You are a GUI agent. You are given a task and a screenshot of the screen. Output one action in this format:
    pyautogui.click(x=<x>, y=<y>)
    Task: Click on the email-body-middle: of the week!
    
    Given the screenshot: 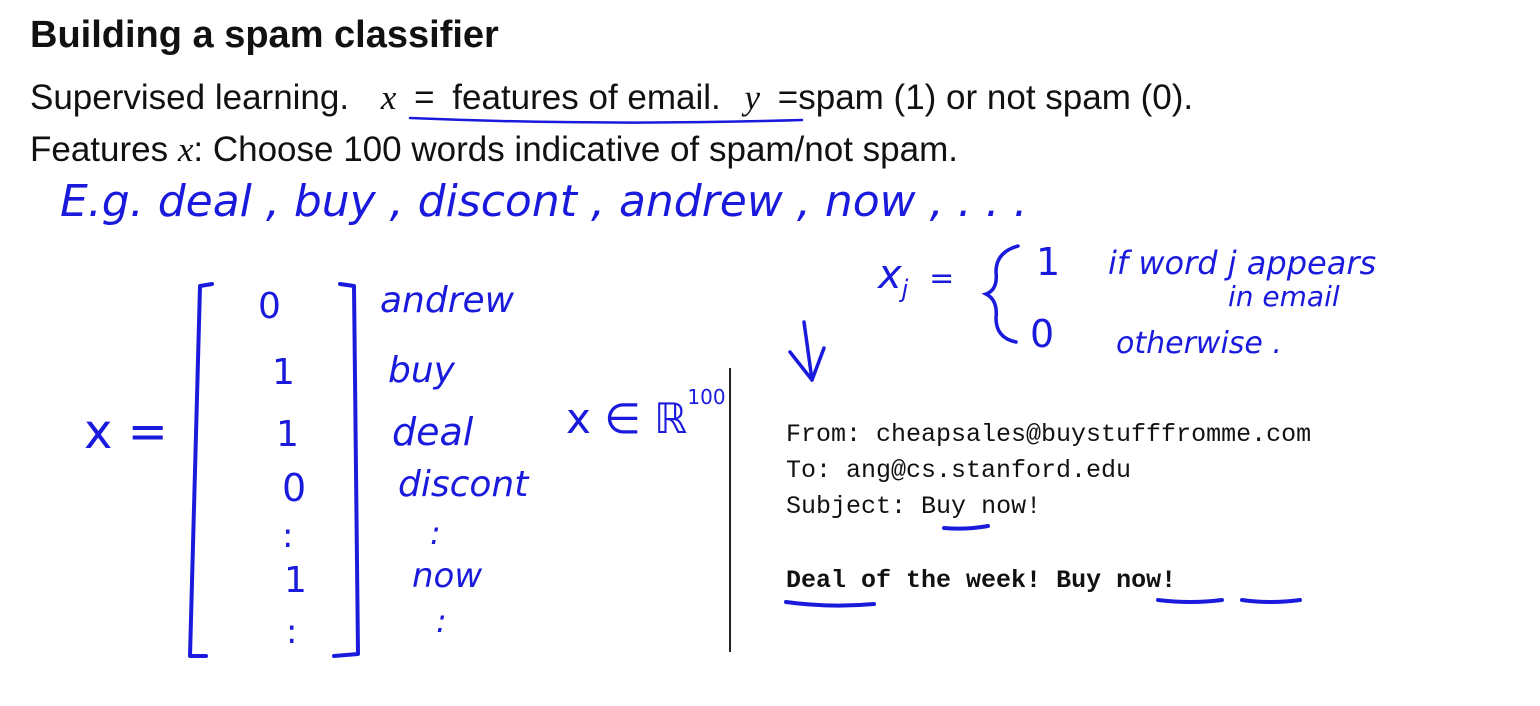 What is the action you would take?
    pyautogui.click(x=951, y=580)
    